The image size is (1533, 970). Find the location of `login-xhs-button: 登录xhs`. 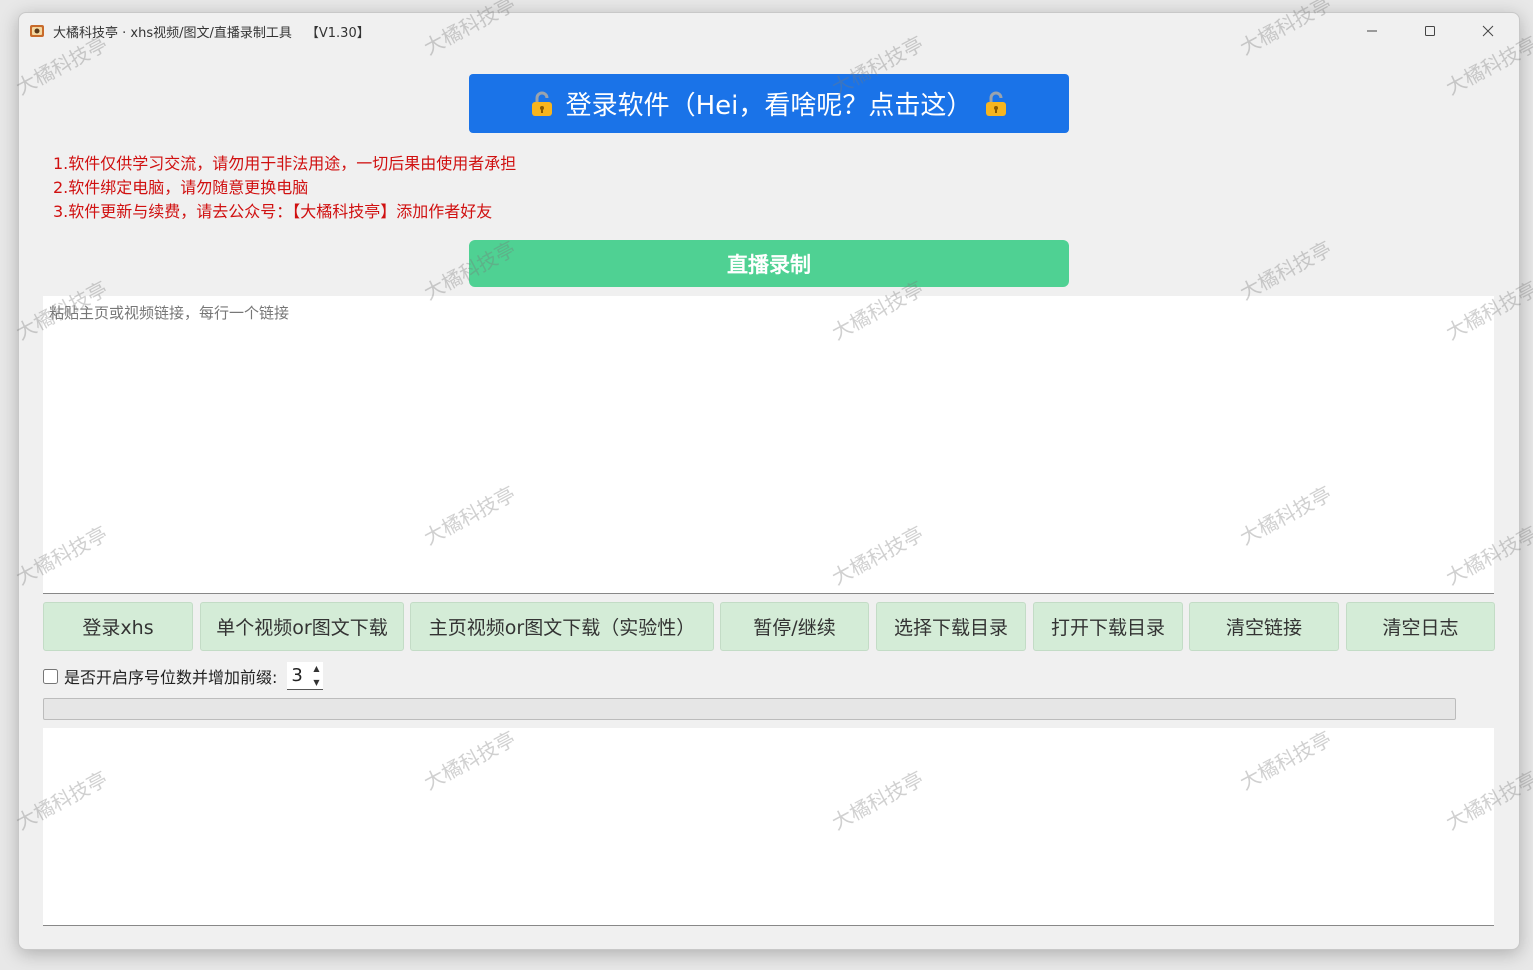

login-xhs-button: 登录xhs is located at coordinates (118, 626).